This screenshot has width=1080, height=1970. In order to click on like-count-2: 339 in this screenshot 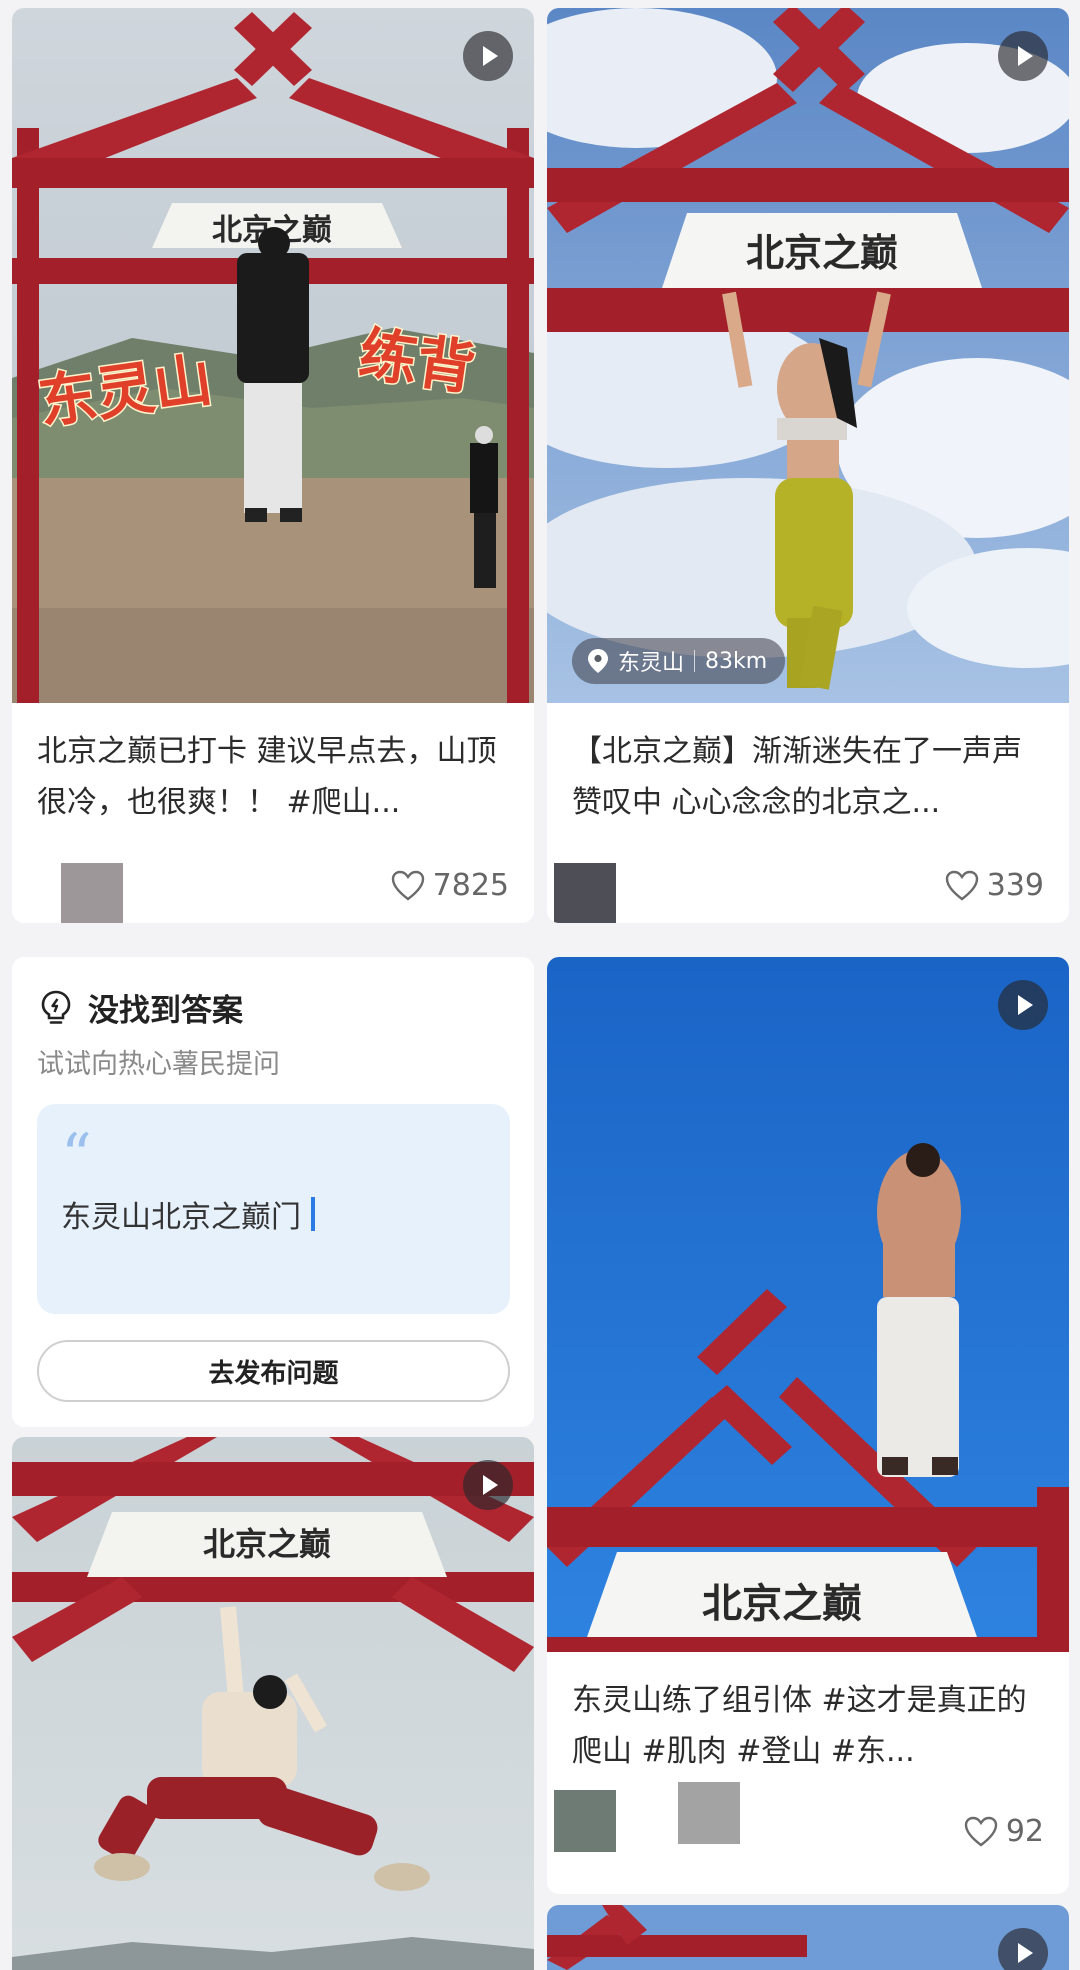, I will do `click(1015, 885)`.